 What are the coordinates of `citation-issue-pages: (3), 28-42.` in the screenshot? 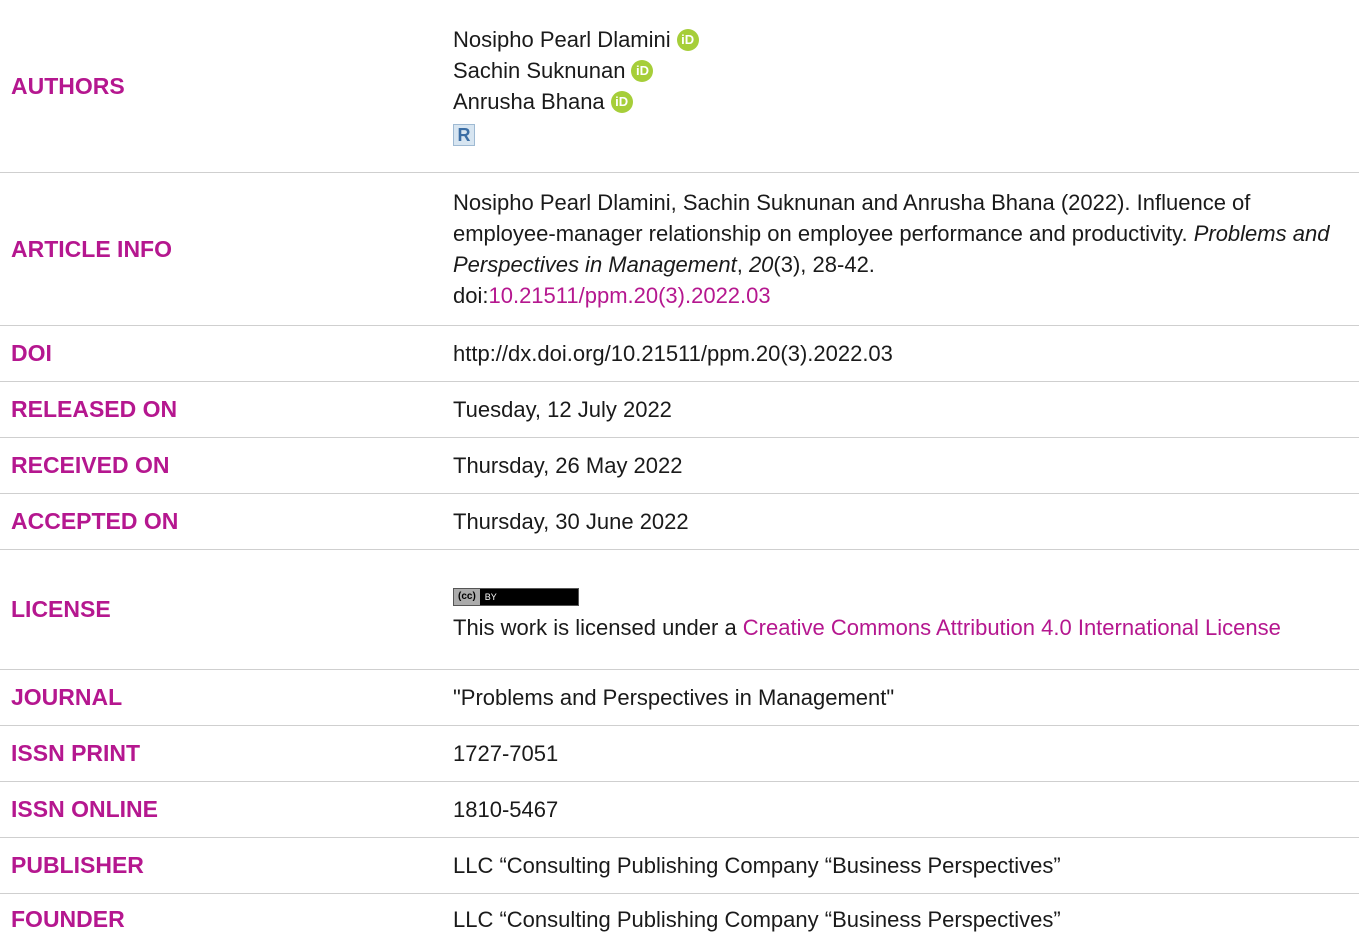 It's located at (824, 264).